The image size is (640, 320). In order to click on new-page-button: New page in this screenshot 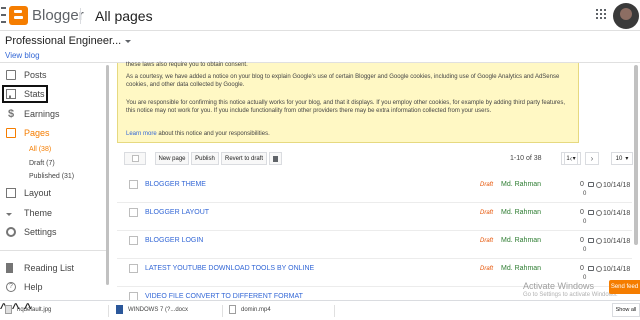, I will do `click(172, 158)`.